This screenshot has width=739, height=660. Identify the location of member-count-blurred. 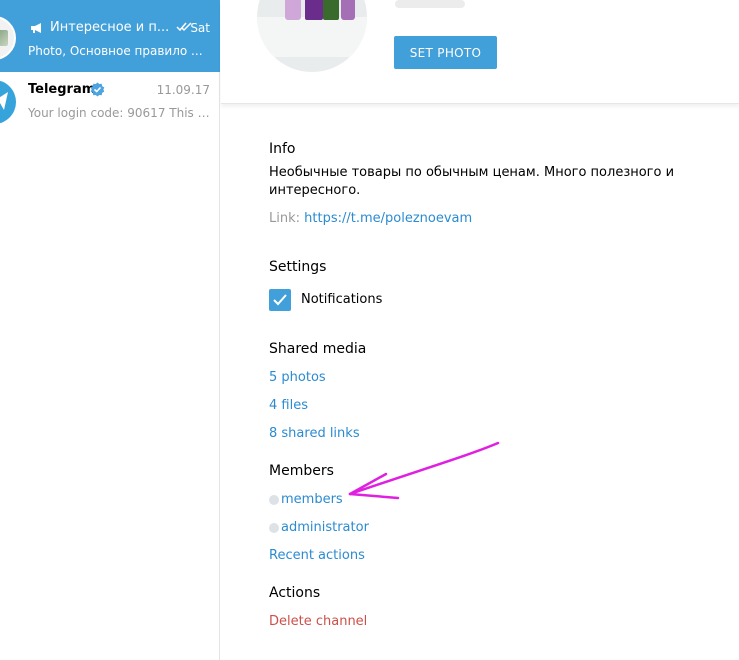
(430, 4).